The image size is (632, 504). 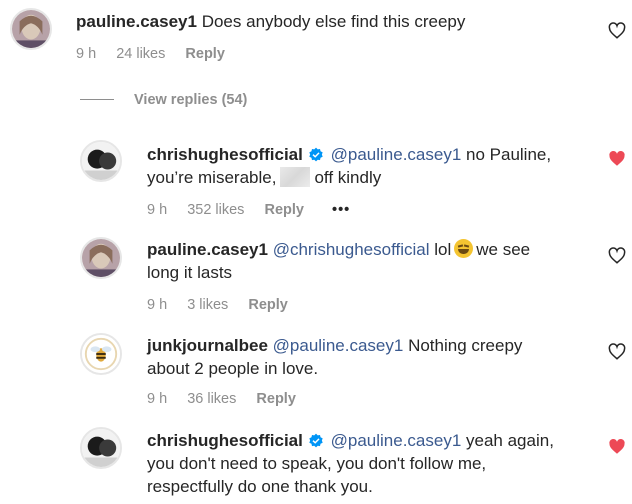 What do you see at coordinates (348, 177) in the screenshot?
I see `comment-body: off kindly` at bounding box center [348, 177].